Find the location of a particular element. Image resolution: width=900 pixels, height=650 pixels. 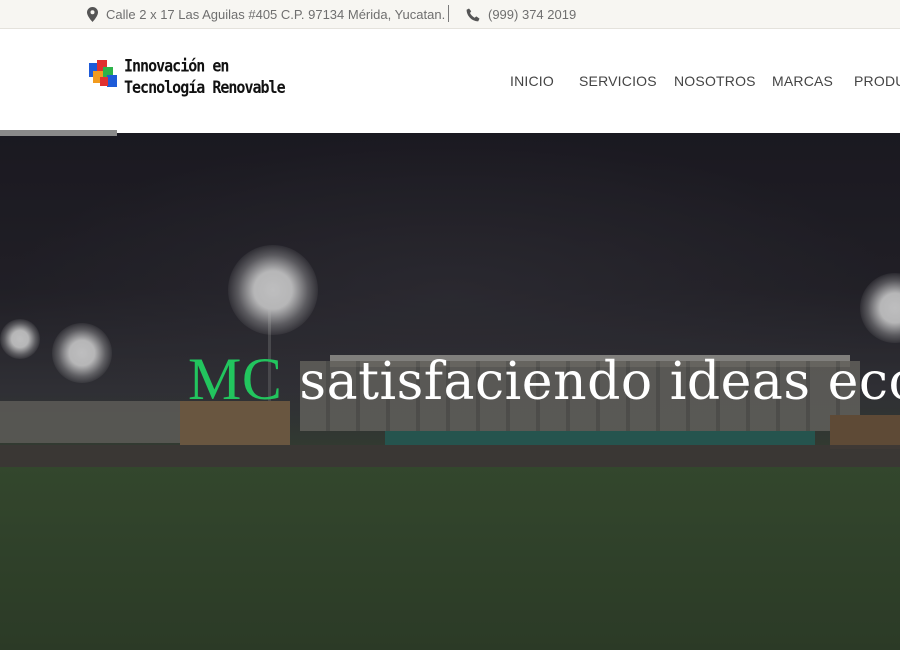

header-active-underline is located at coordinates (58, 133).